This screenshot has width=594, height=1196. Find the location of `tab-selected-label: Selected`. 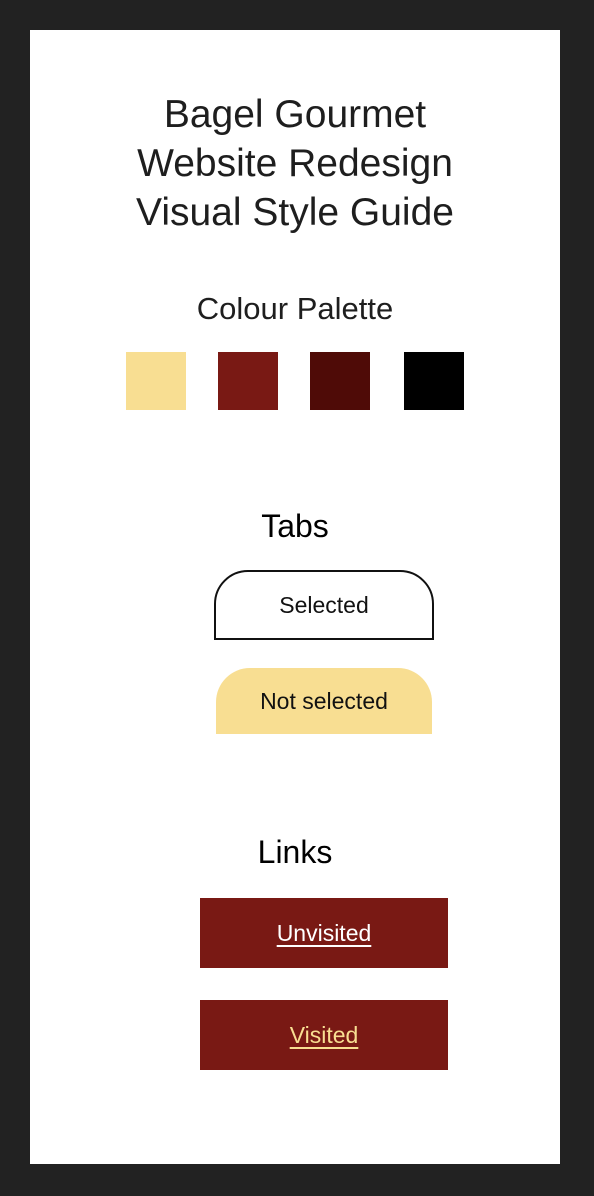

tab-selected-label: Selected is located at coordinates (324, 604).